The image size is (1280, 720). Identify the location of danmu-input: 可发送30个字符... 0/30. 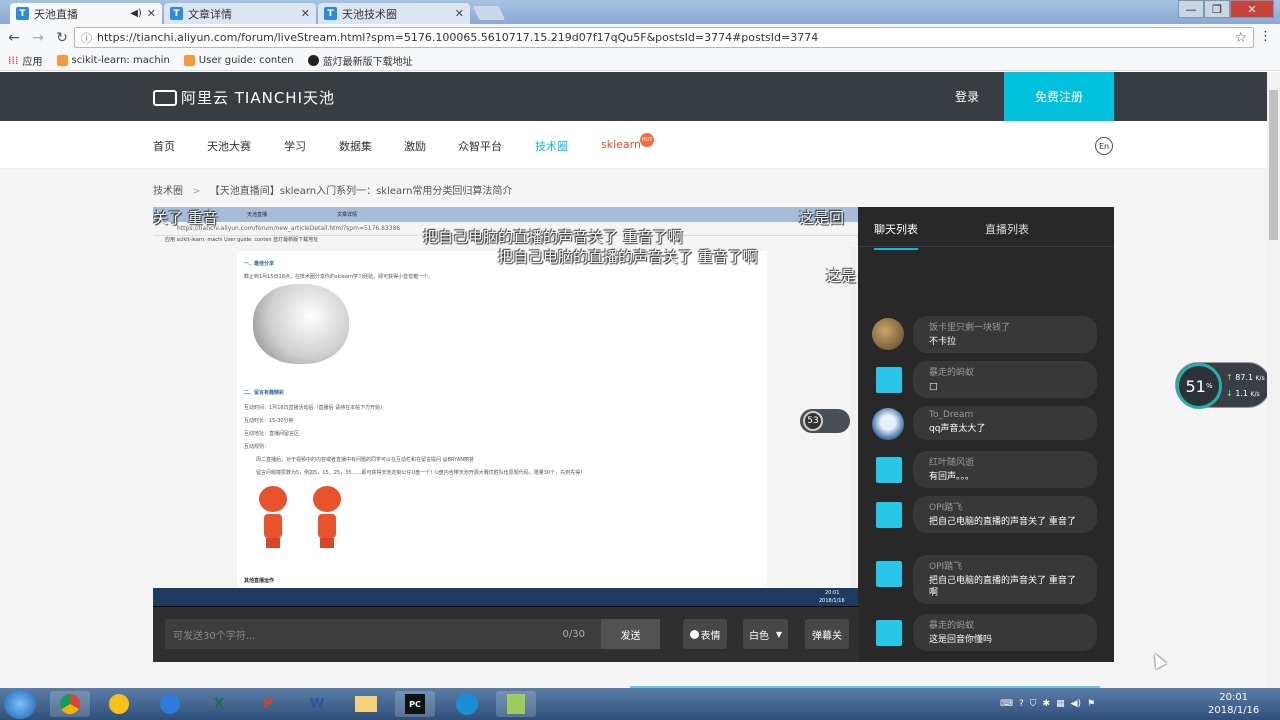
(383, 634).